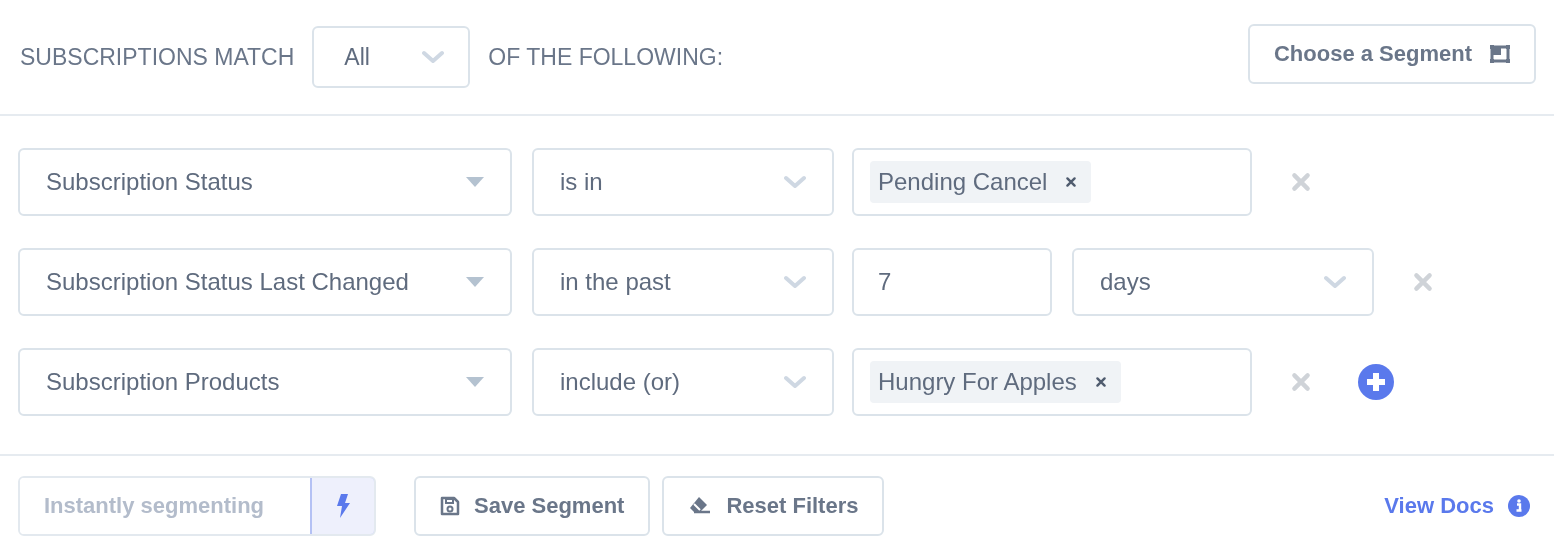 This screenshot has width=1554, height=548. I want to click on info-icon, so click(1519, 506).